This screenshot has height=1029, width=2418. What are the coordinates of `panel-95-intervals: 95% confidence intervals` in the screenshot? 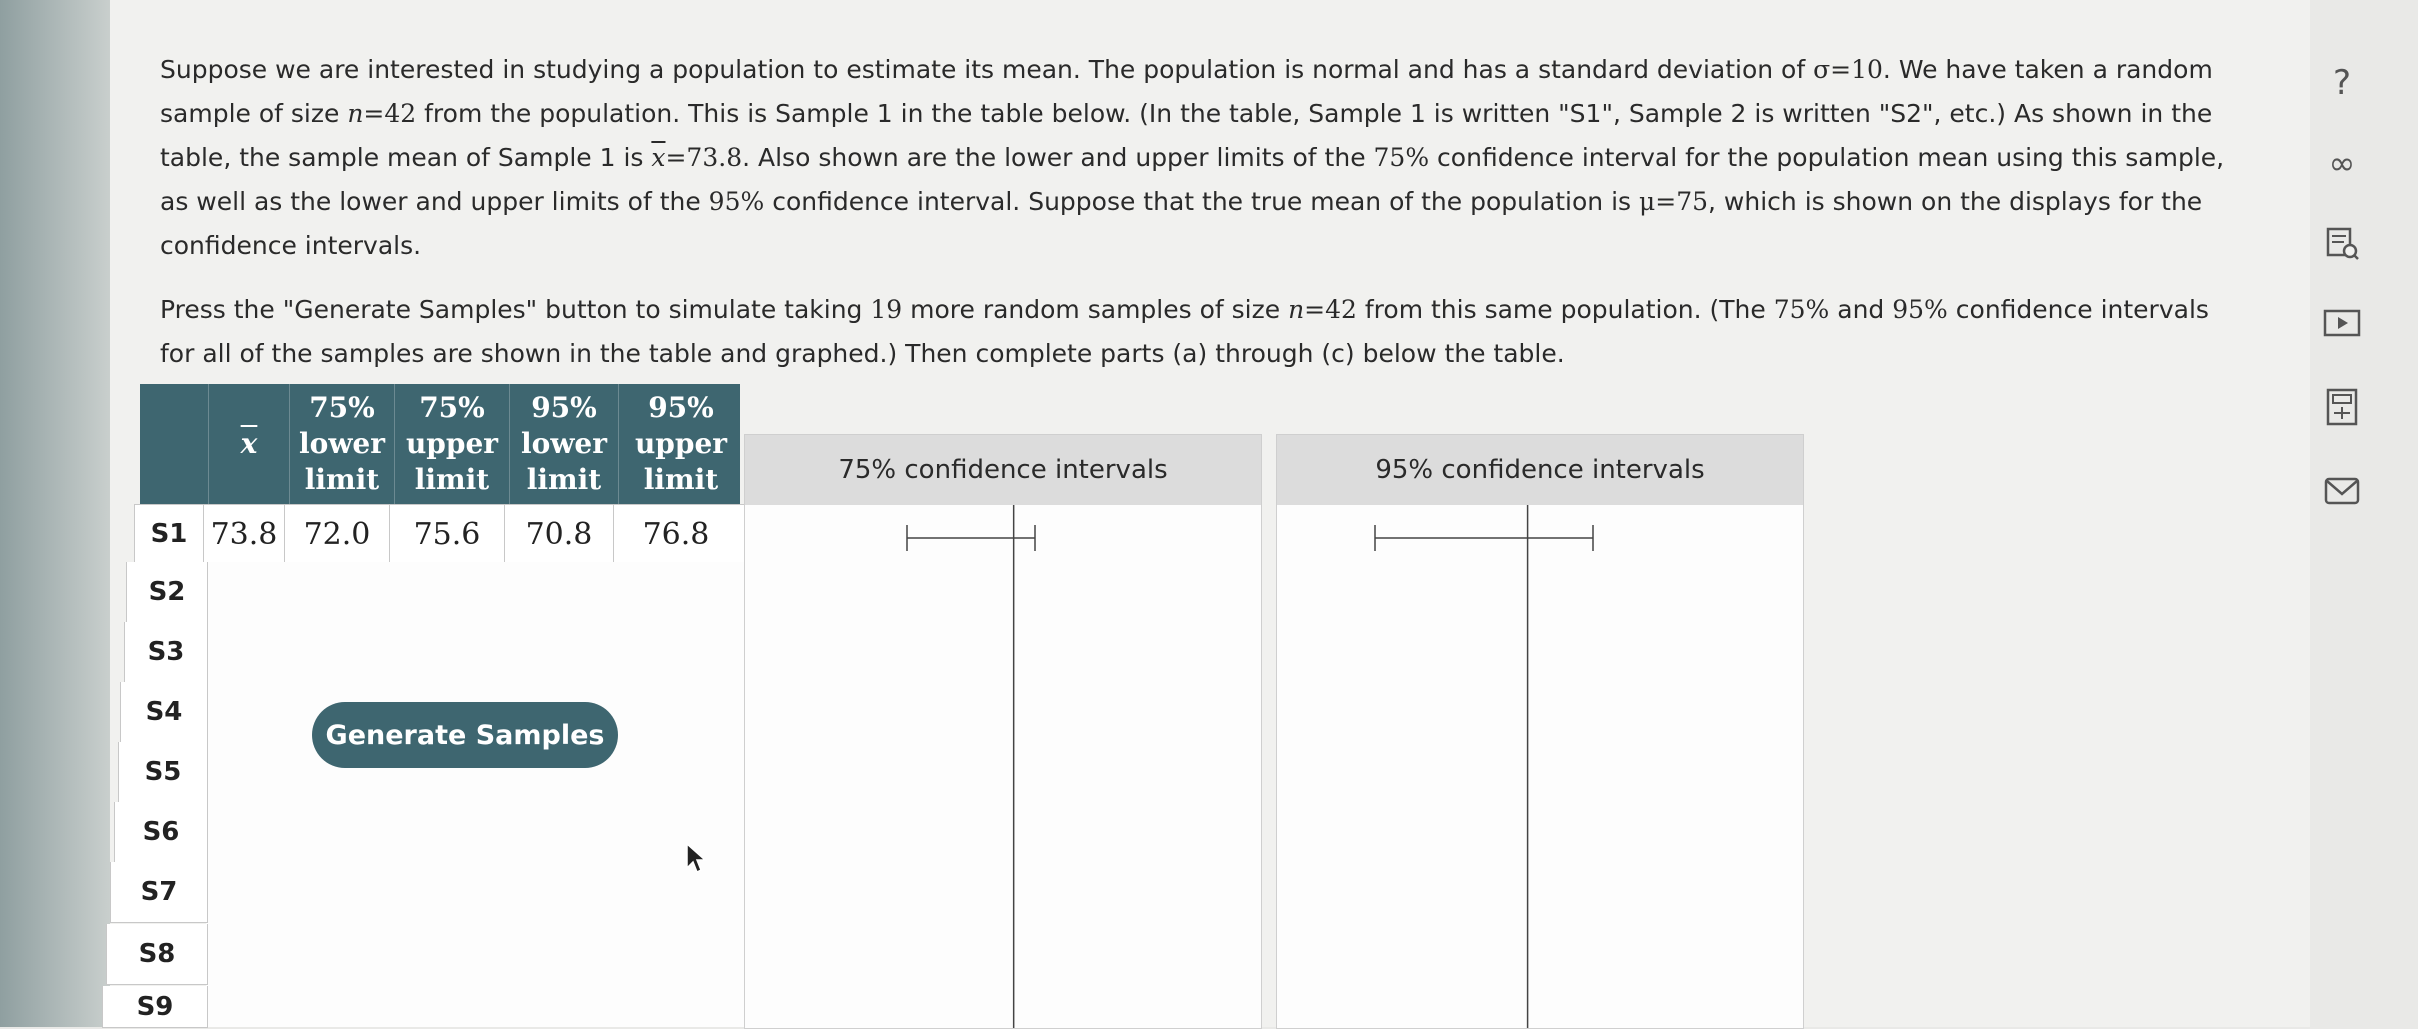 It's located at (1540, 731).